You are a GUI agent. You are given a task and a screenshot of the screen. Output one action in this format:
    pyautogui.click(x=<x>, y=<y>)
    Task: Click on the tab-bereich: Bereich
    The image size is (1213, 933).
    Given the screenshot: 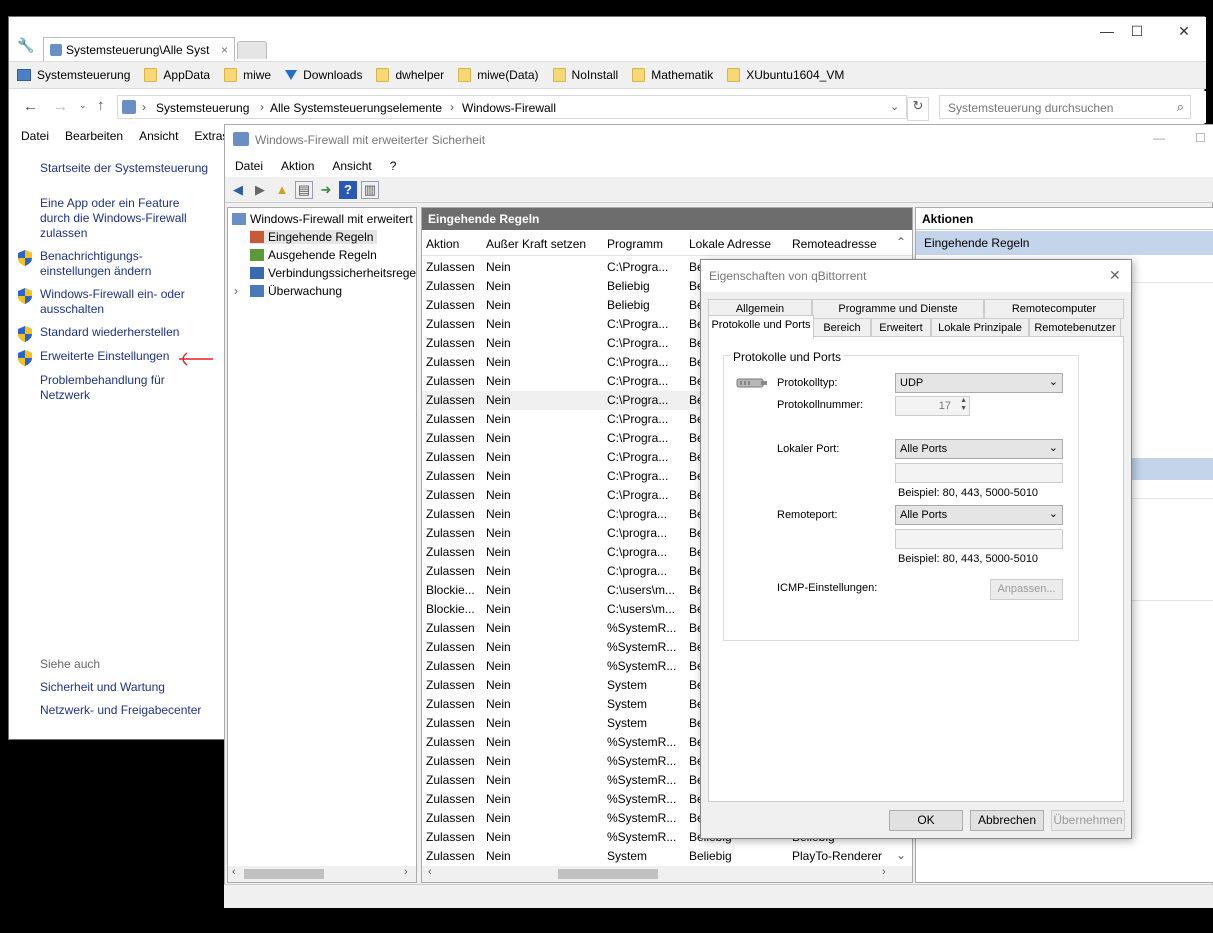 What is the action you would take?
    pyautogui.click(x=842, y=328)
    